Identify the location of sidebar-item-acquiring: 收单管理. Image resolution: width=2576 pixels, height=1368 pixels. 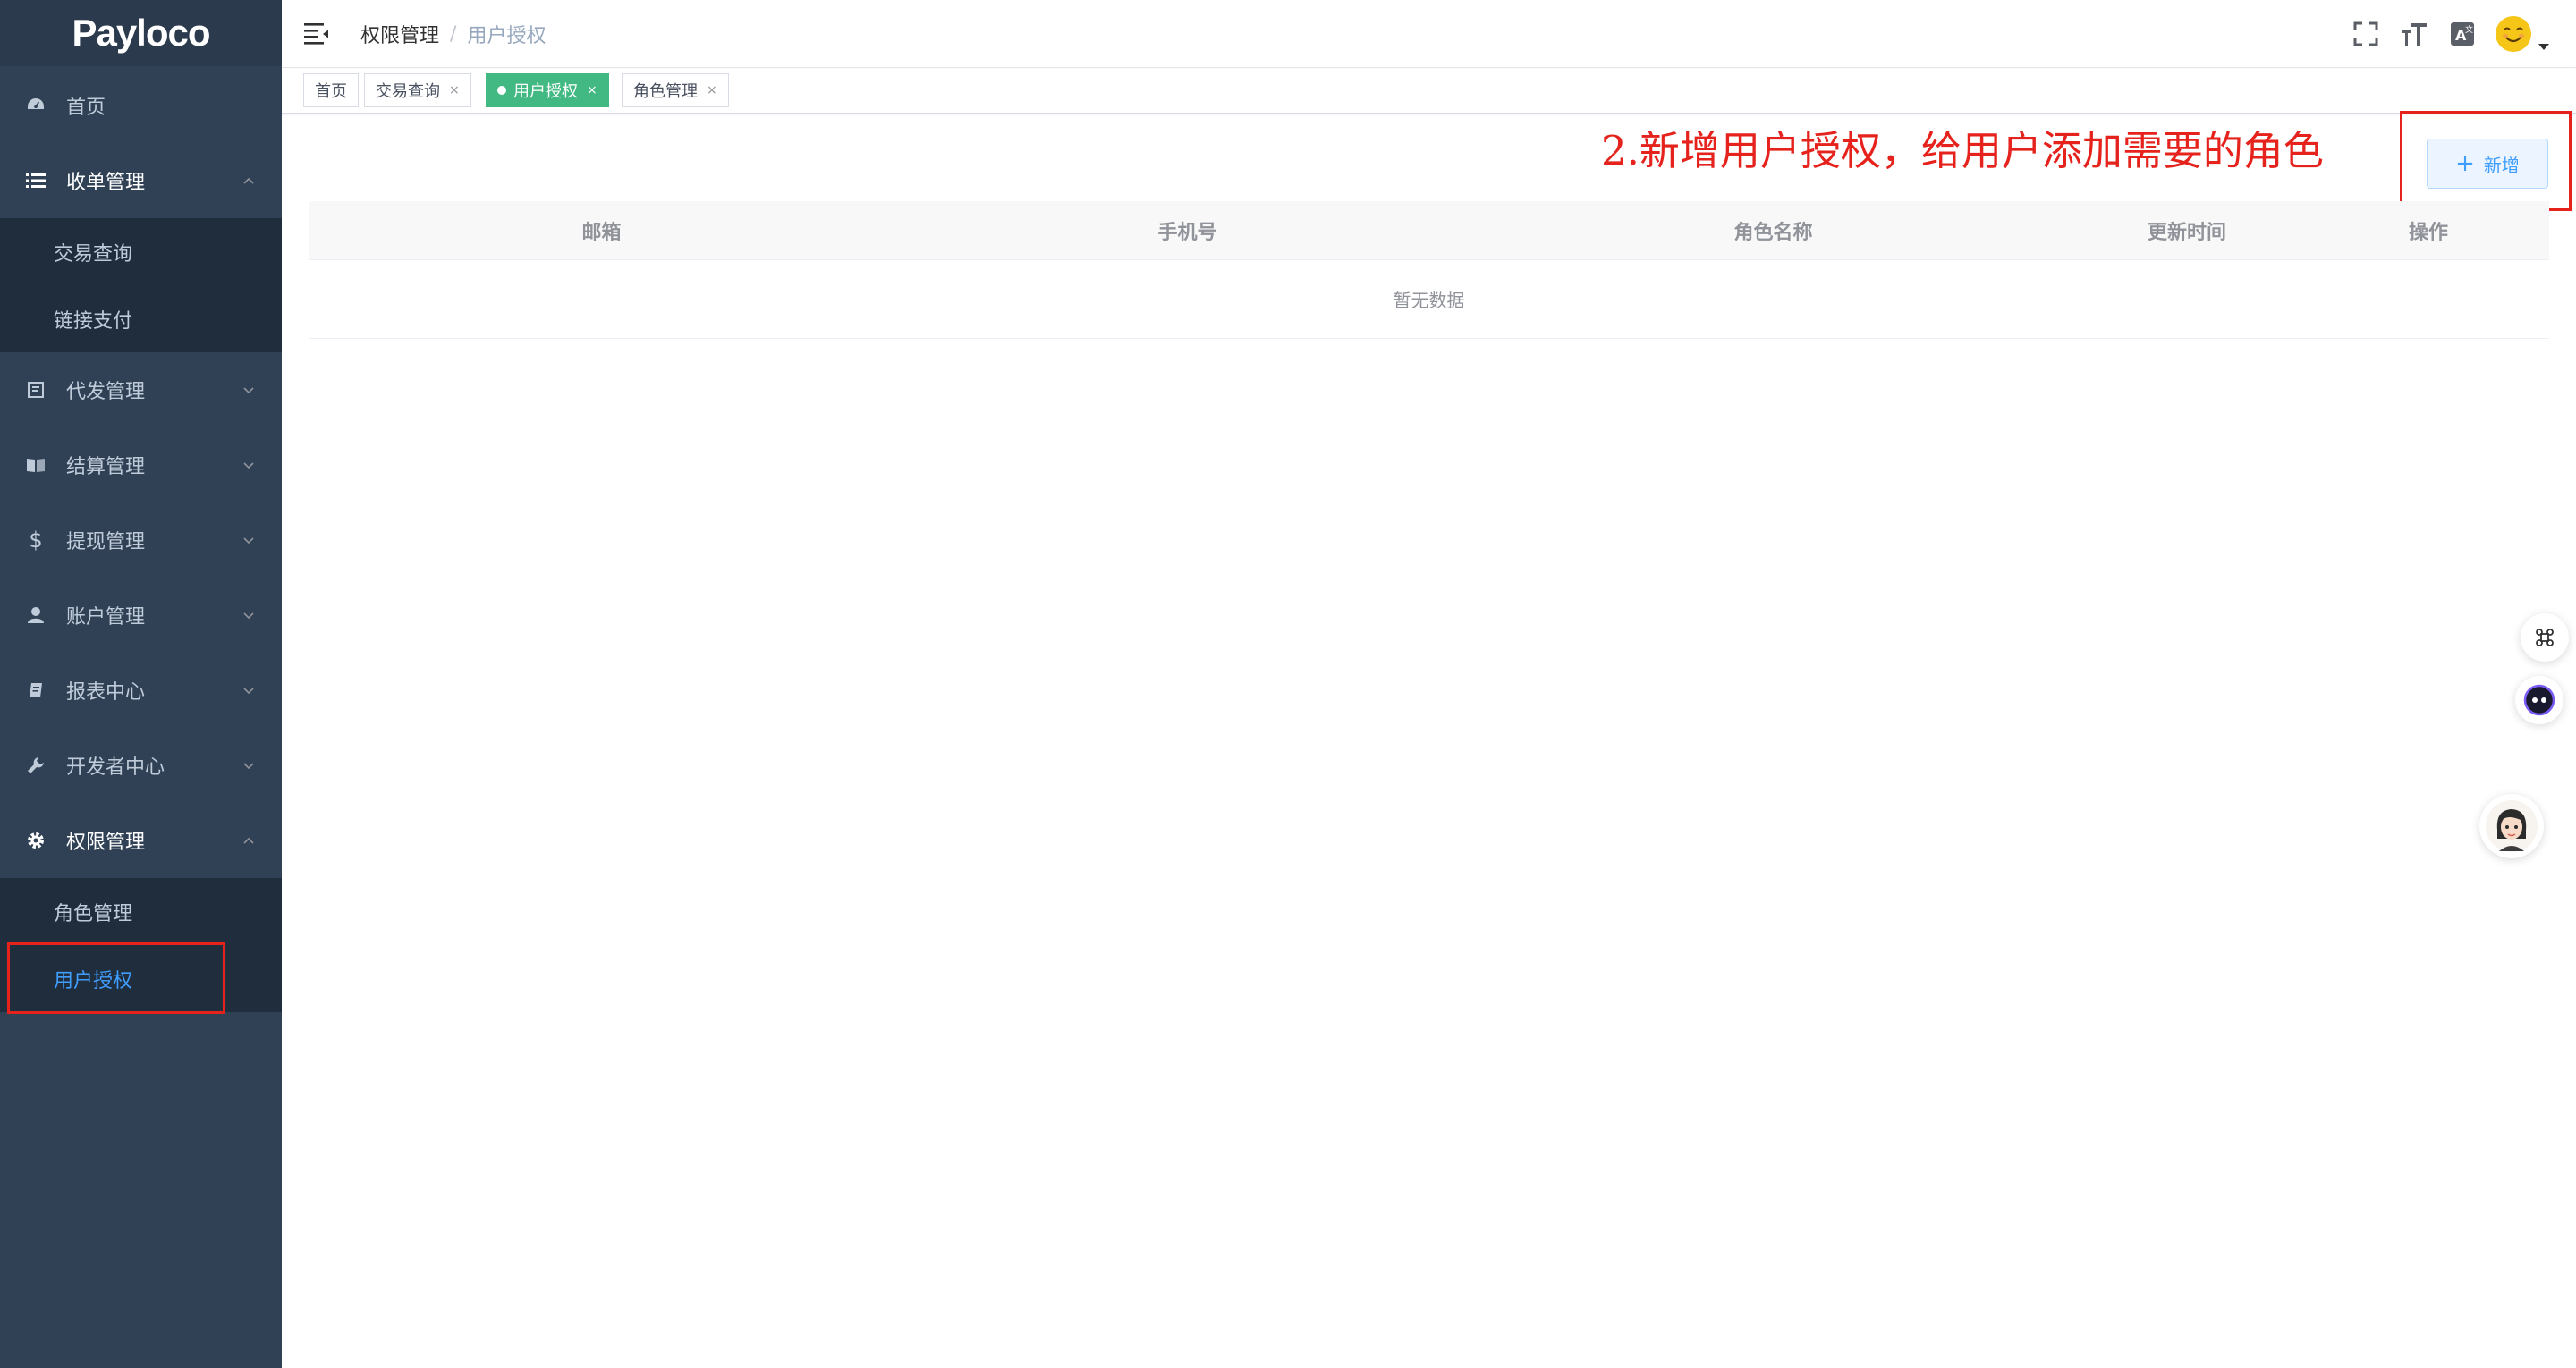
(141, 180).